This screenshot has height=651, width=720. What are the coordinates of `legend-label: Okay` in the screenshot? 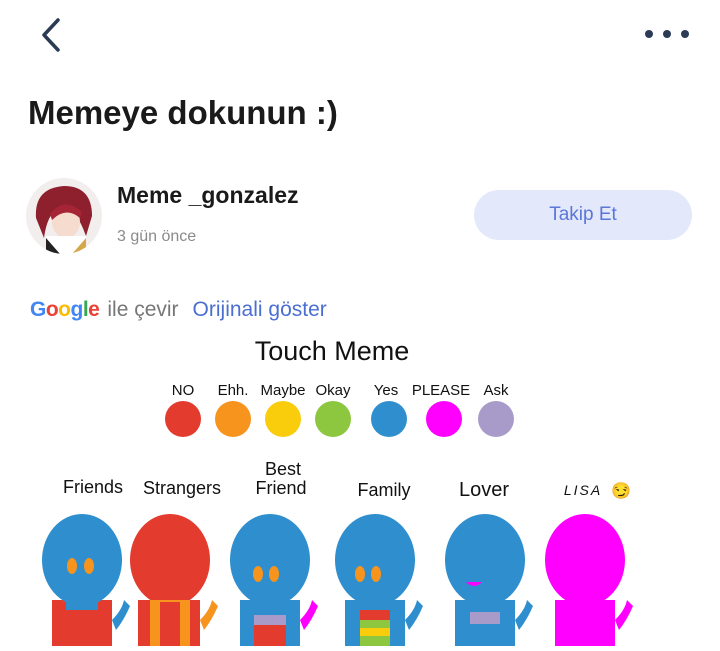 It's located at (333, 390).